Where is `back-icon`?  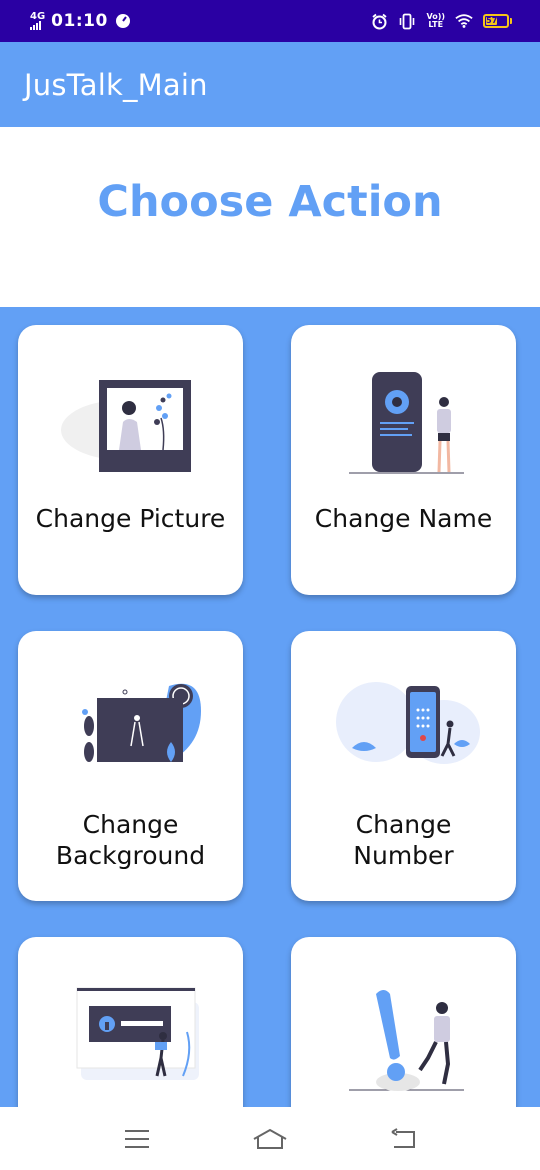
back-icon is located at coordinates (403, 1139).